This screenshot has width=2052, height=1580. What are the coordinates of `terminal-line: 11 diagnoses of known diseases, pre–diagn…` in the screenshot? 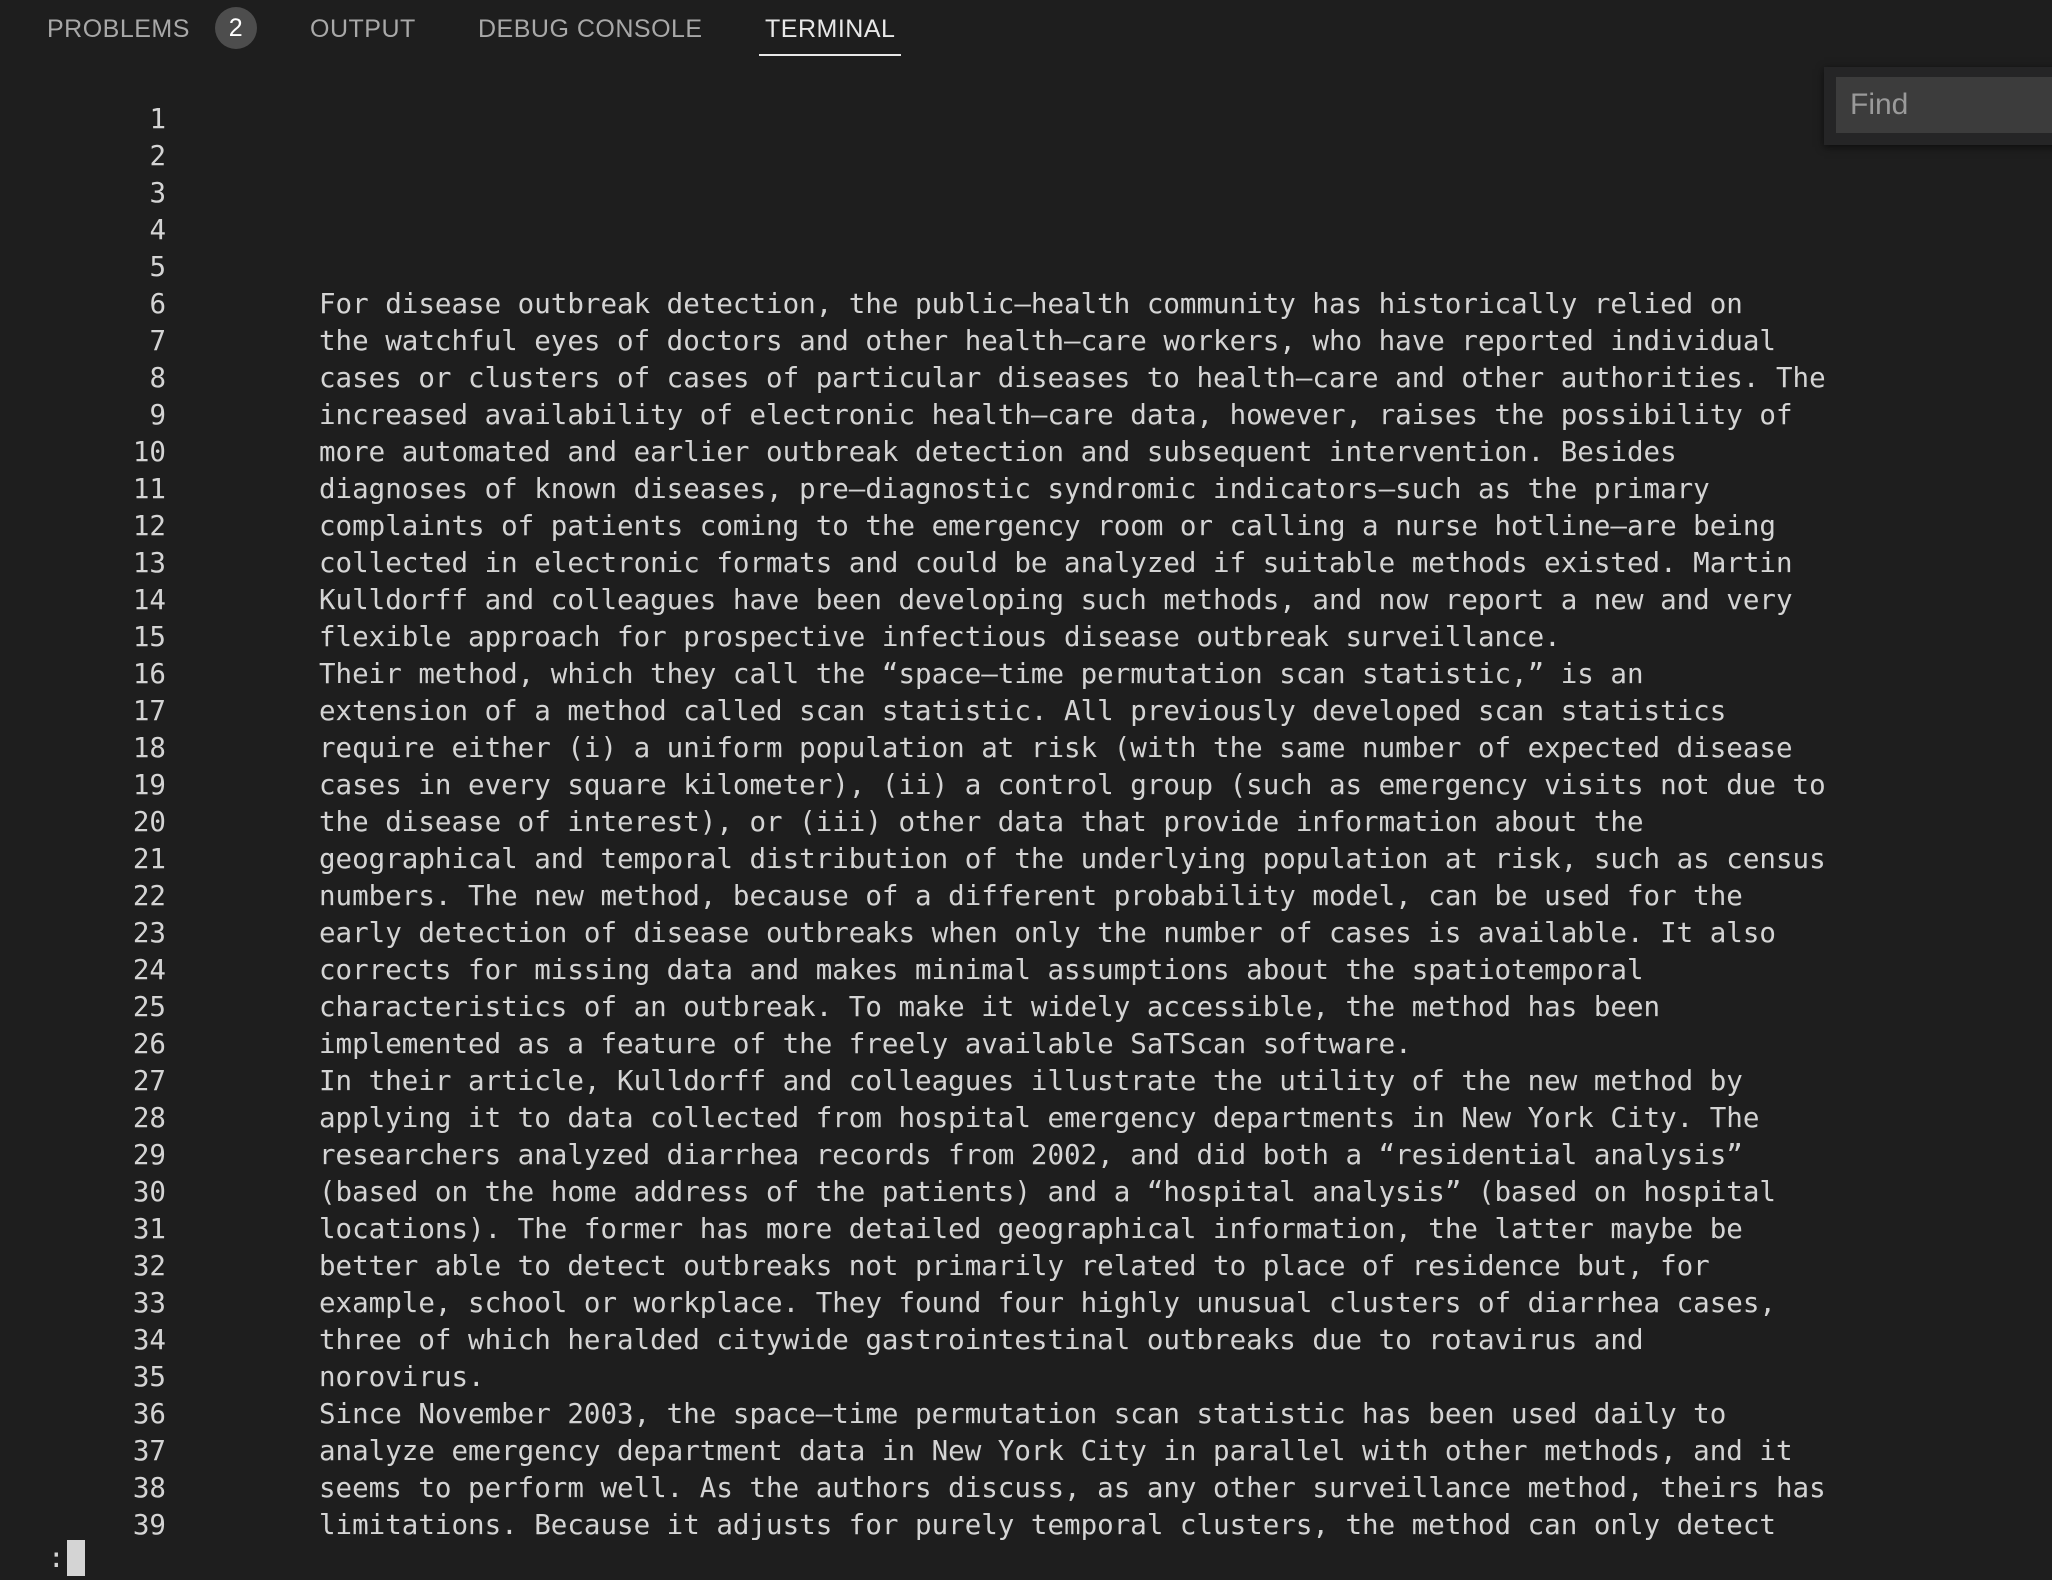 It's located at (950, 489).